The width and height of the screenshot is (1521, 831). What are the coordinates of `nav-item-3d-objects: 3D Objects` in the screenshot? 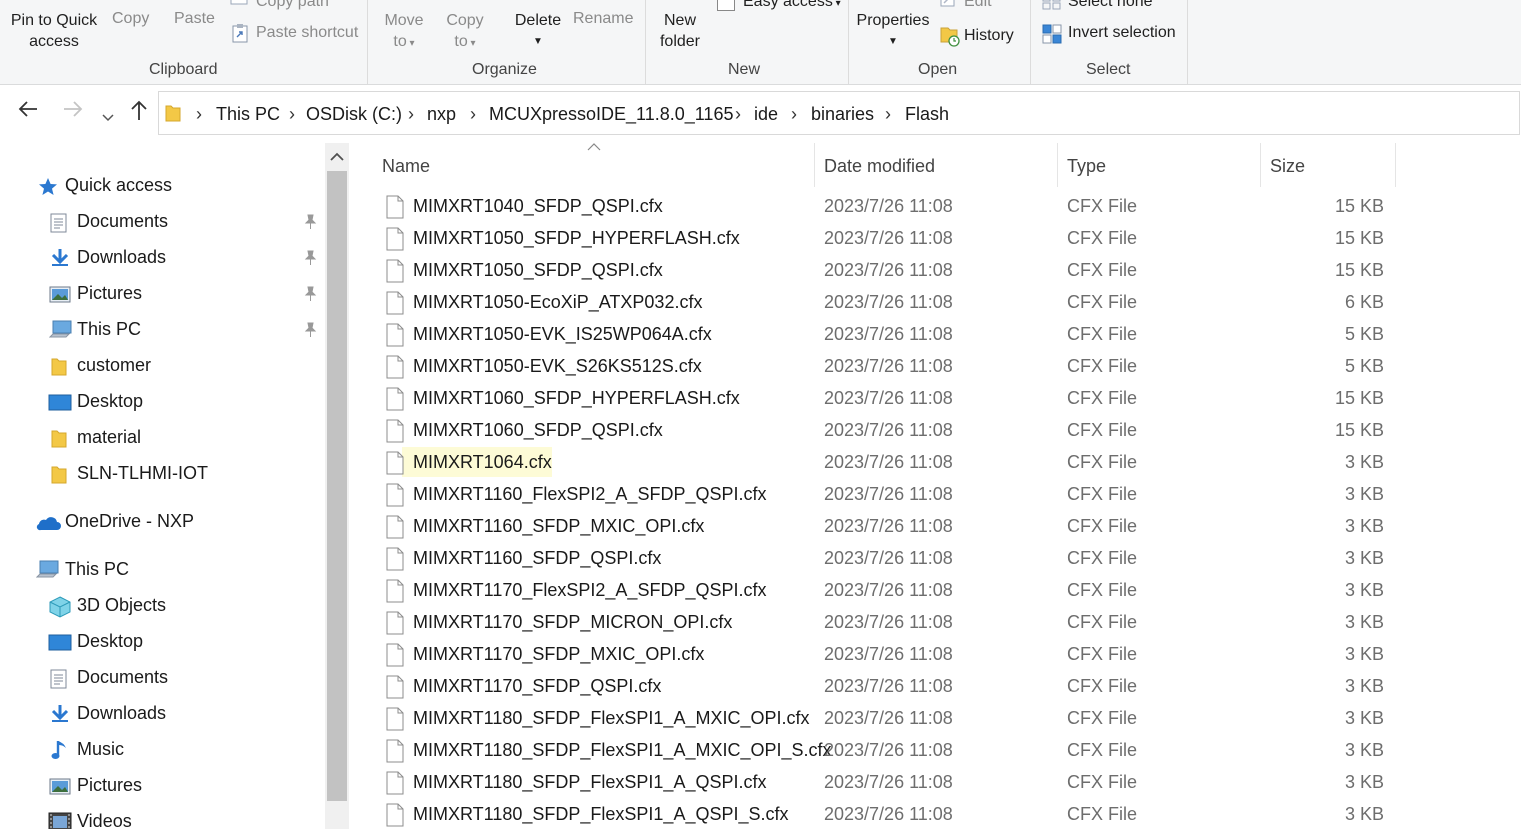 It's located at (163, 606).